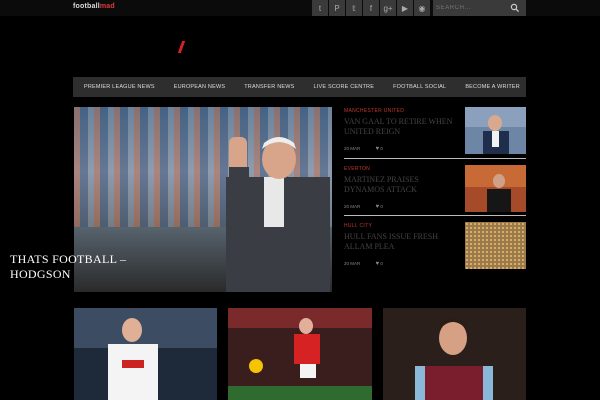 This screenshot has height=400, width=600. Describe the element at coordinates (399, 242) in the screenshot. I see `story-title: HULL FANS ISSUE FRESH ALLAM PLEA` at that location.